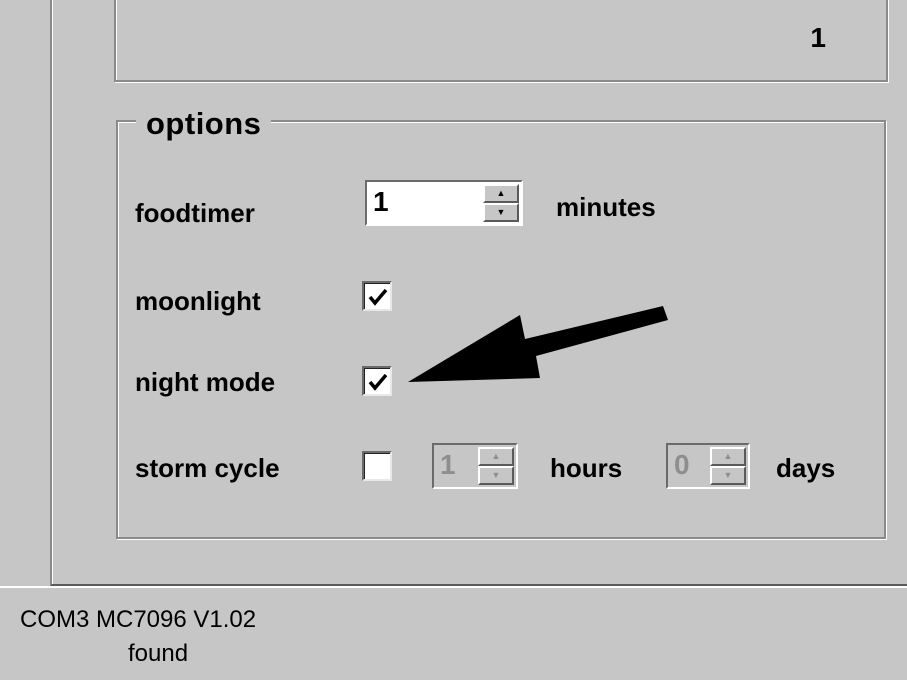 The image size is (907, 680). What do you see at coordinates (538, 344) in the screenshot?
I see `pointer-arrow-icon` at bounding box center [538, 344].